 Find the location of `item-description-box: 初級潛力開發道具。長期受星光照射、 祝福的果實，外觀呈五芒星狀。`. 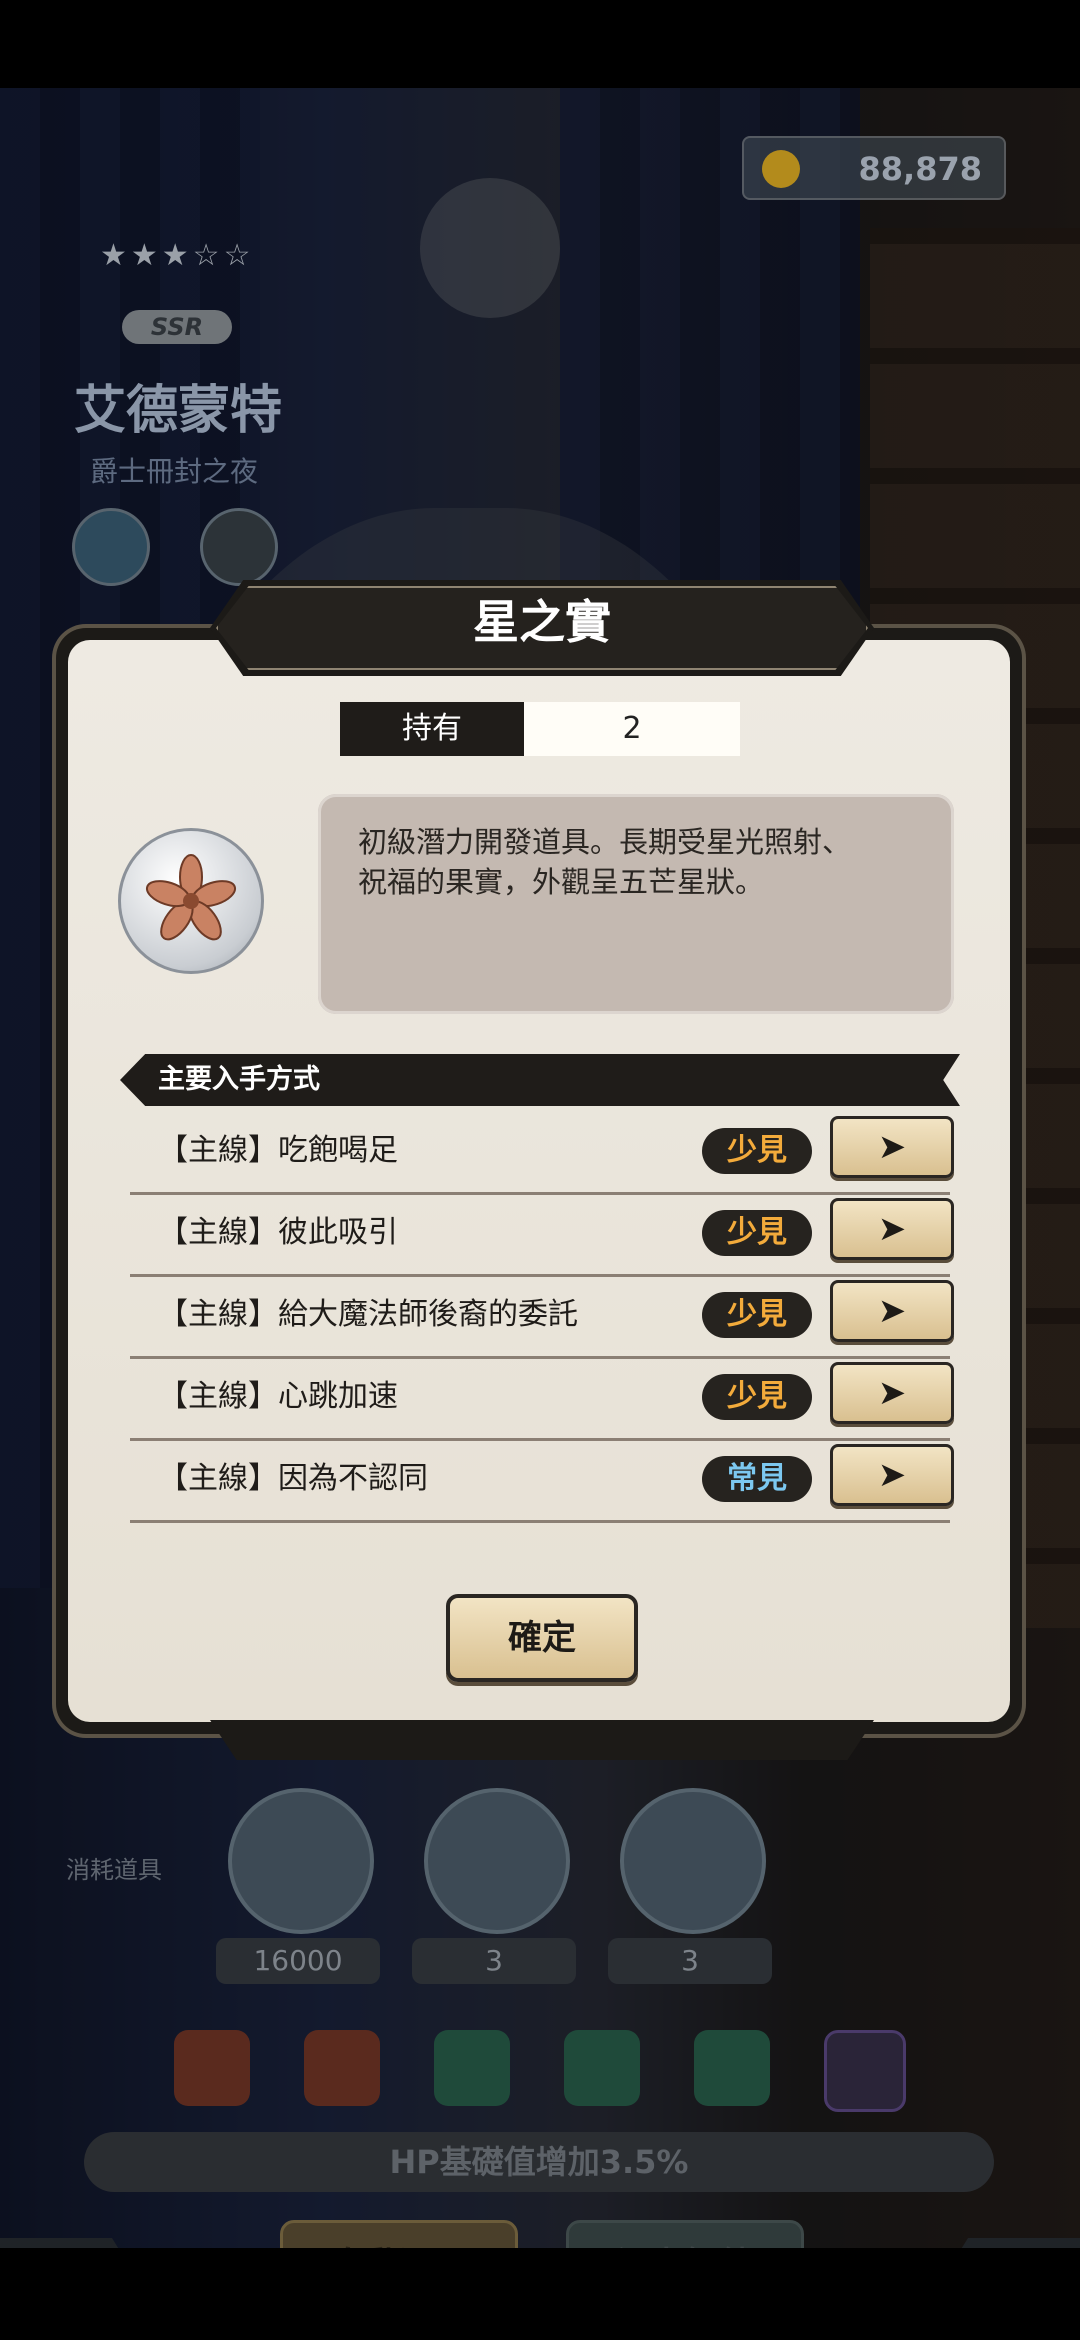

item-description-box: 初級潛力開發道具。長期受星光照射、 祝福的果實，外觀呈五芒星狀。 is located at coordinates (636, 904).